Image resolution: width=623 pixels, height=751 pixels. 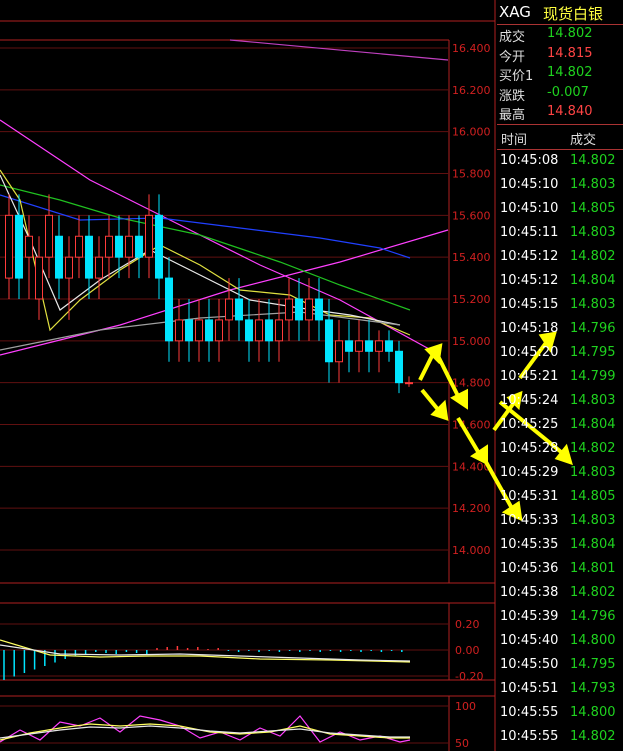 I want to click on quote-value: 14.840, so click(x=570, y=111).